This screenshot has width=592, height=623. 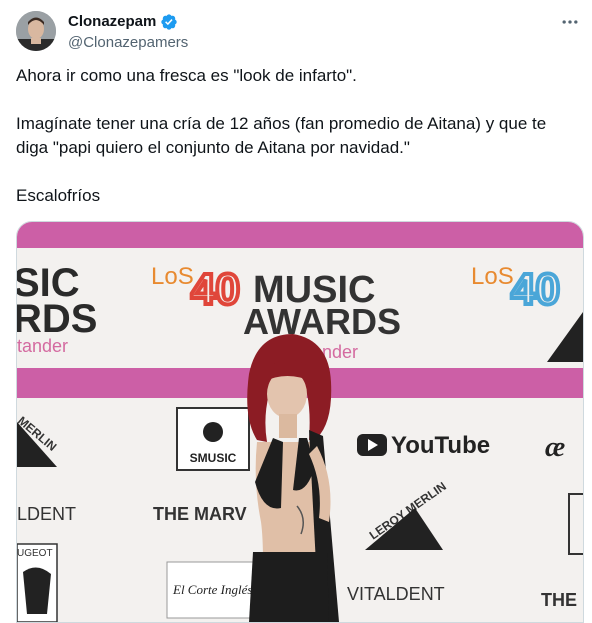 I want to click on the-marvel-text: THE MARV, so click(x=200, y=514).